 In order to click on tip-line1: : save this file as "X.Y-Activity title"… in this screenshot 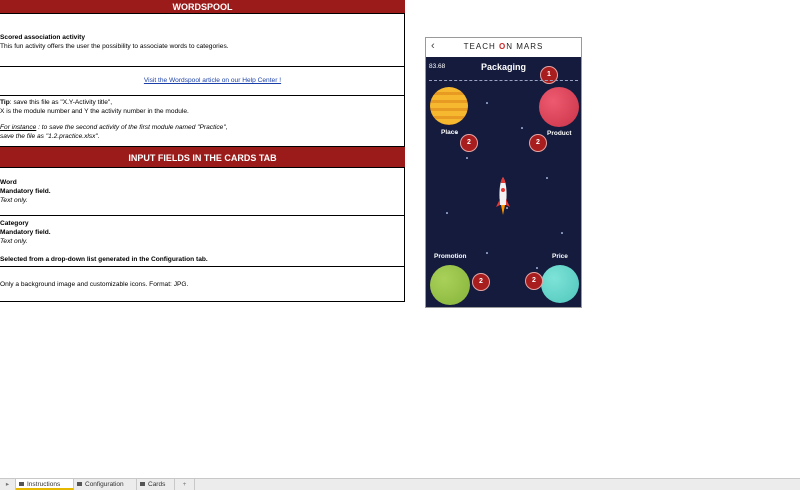, I will do `click(61, 102)`.